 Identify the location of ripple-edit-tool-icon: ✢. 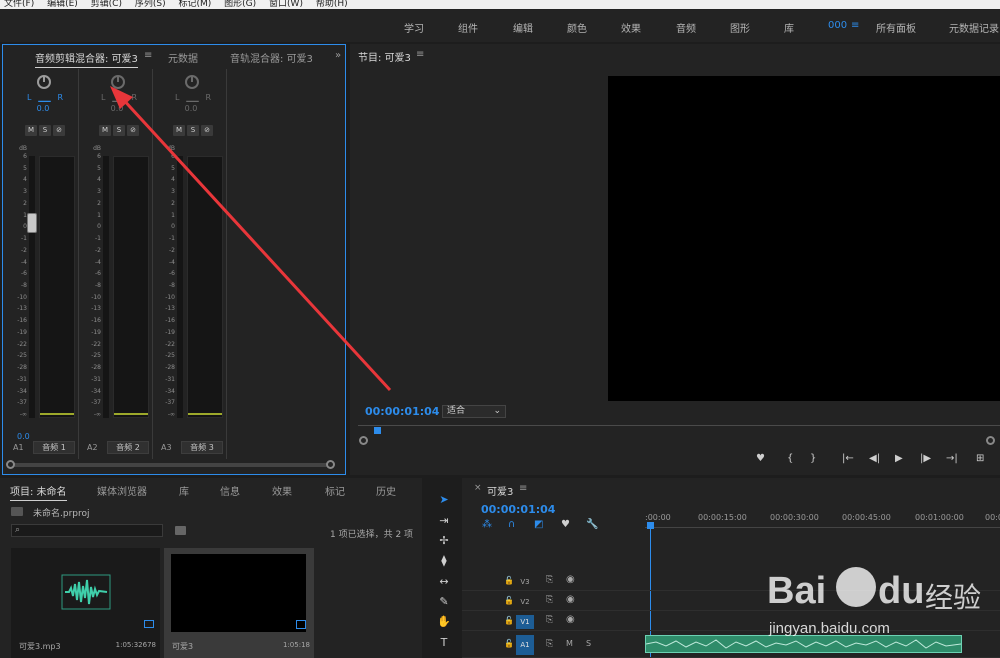
(444, 541).